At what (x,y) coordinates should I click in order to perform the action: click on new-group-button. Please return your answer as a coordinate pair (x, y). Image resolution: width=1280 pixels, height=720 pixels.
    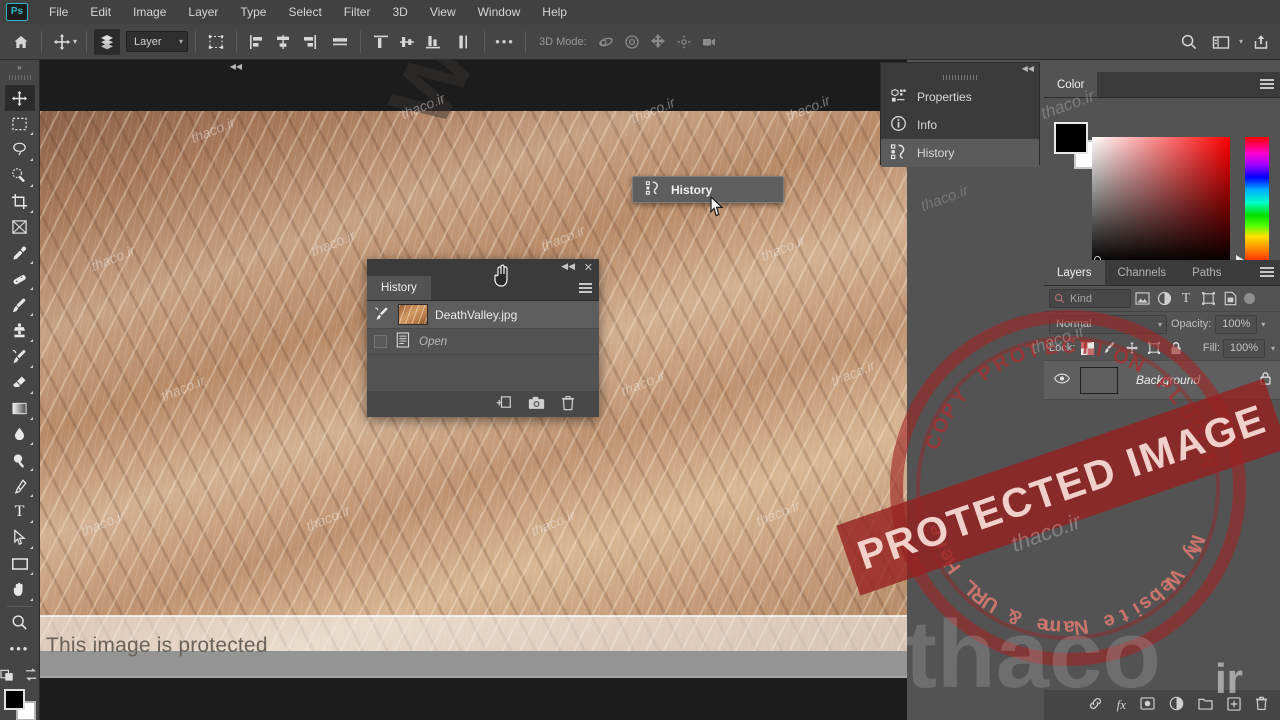
    Looking at the image, I should click on (1205, 705).